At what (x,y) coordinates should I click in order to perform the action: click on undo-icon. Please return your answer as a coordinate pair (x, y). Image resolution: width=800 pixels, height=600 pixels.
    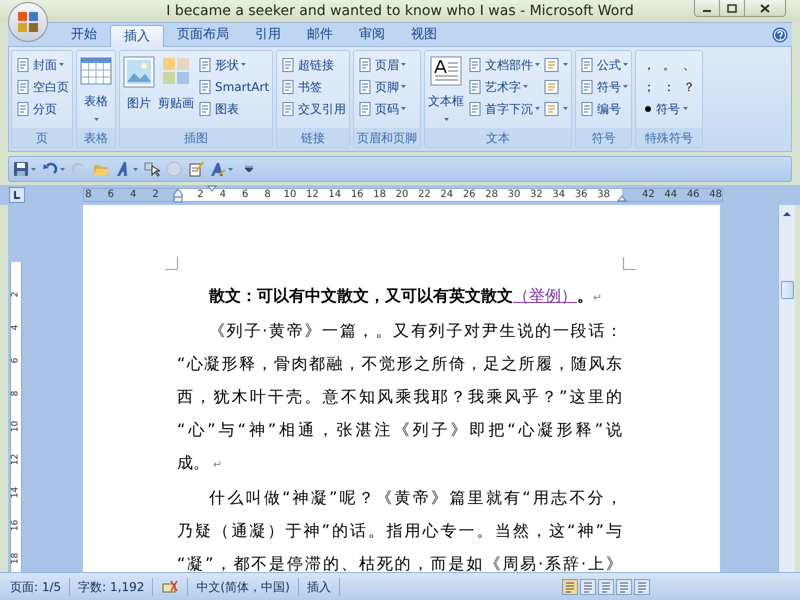
    Looking at the image, I should click on (50, 169).